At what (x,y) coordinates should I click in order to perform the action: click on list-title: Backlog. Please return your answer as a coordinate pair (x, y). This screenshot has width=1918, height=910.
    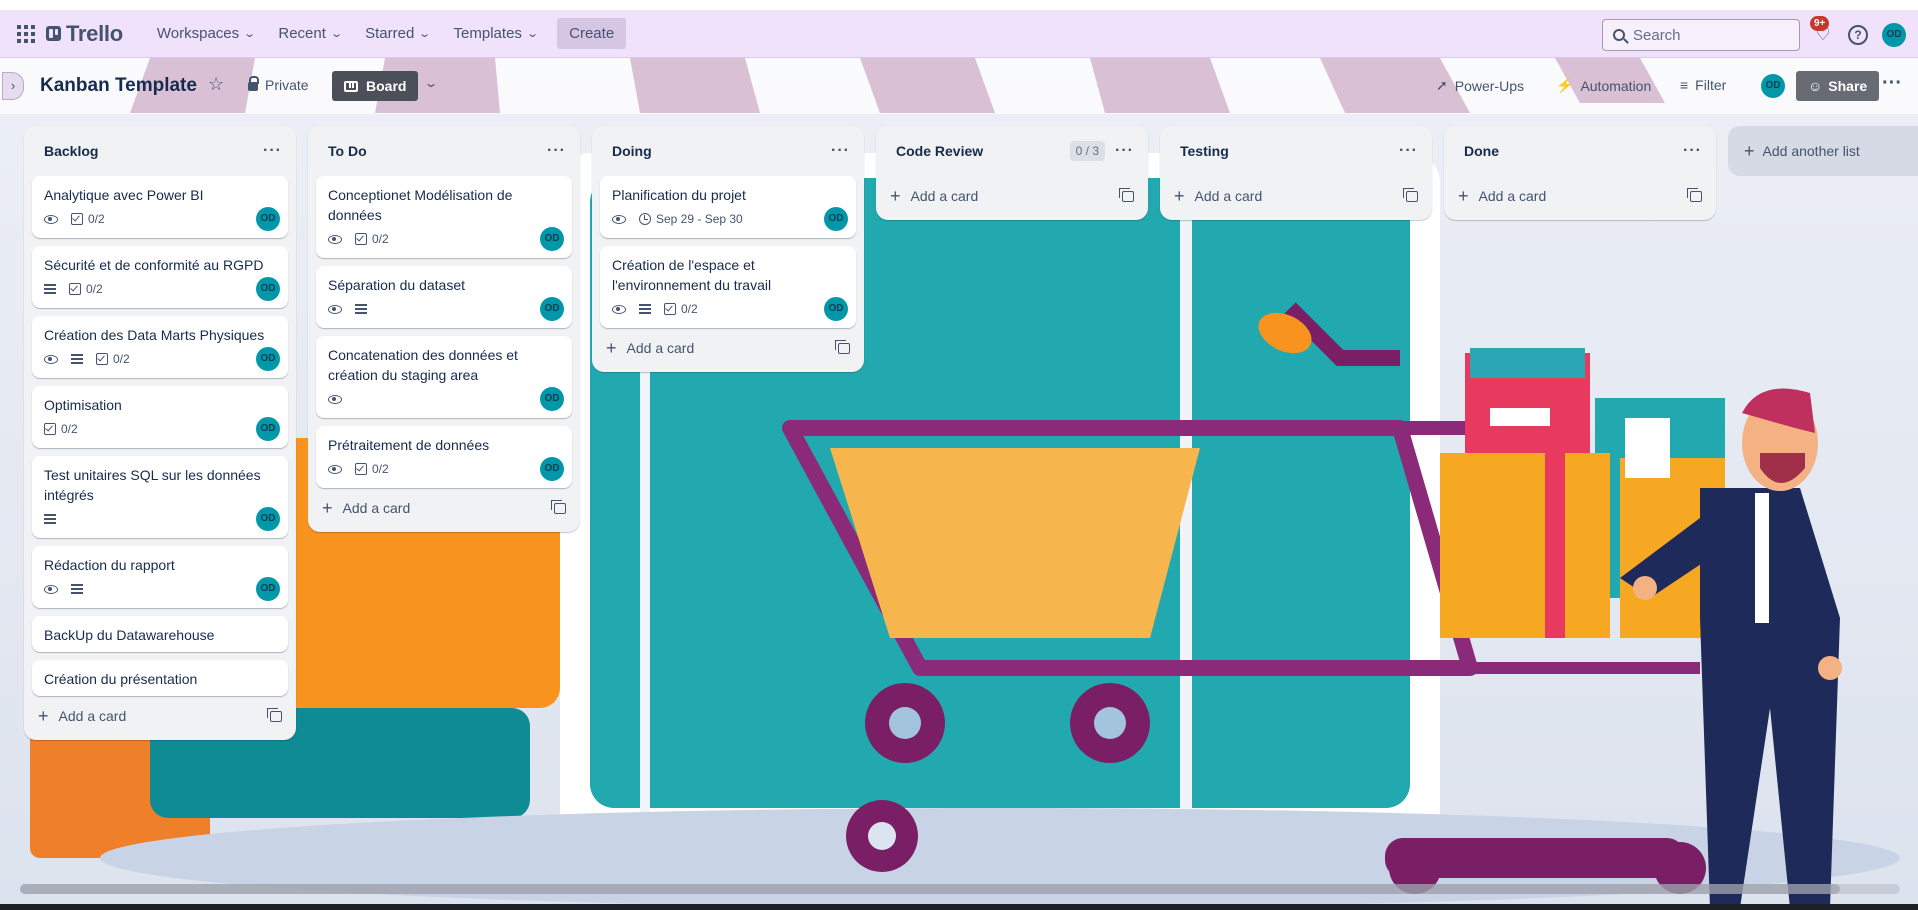
    Looking at the image, I should click on (71, 151).